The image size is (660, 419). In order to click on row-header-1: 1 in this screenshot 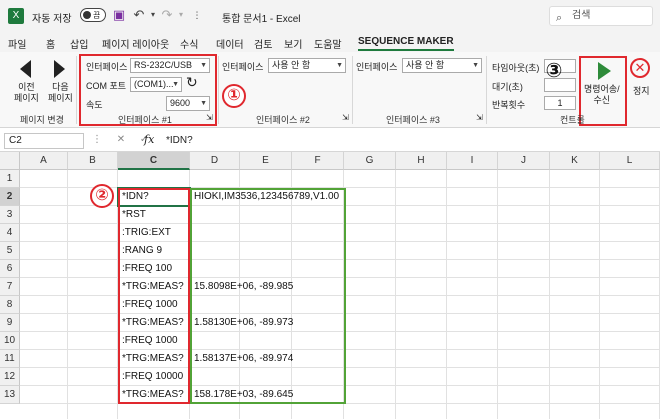, I will do `click(10, 179)`.